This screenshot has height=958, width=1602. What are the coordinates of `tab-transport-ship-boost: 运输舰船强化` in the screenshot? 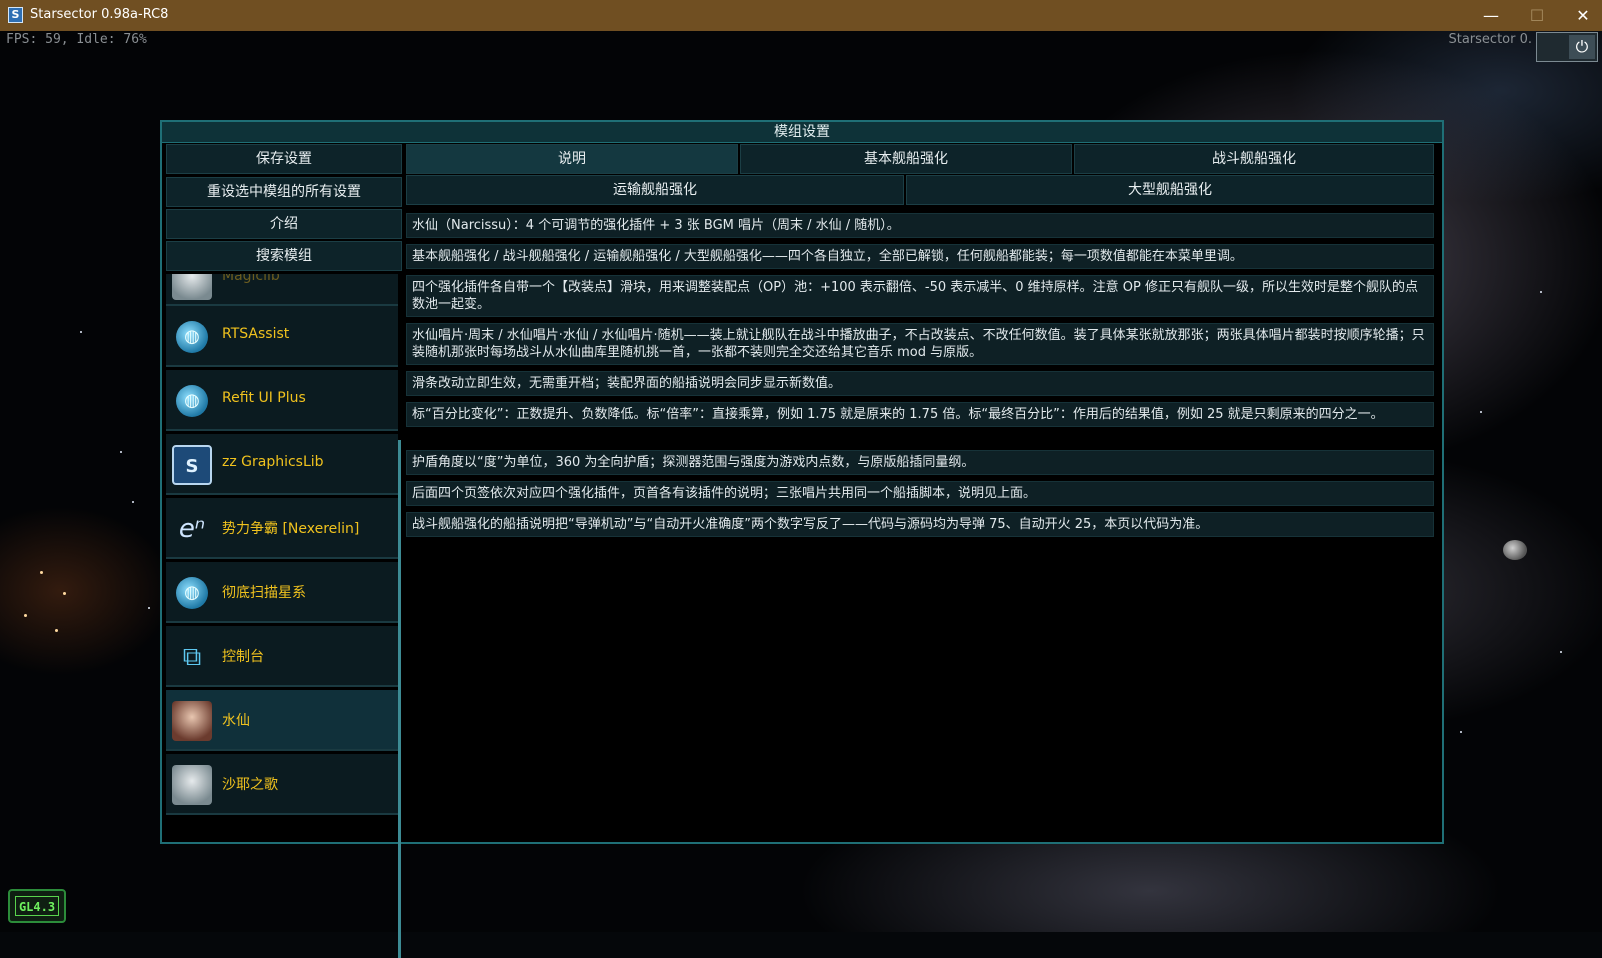 It's located at (655, 190).